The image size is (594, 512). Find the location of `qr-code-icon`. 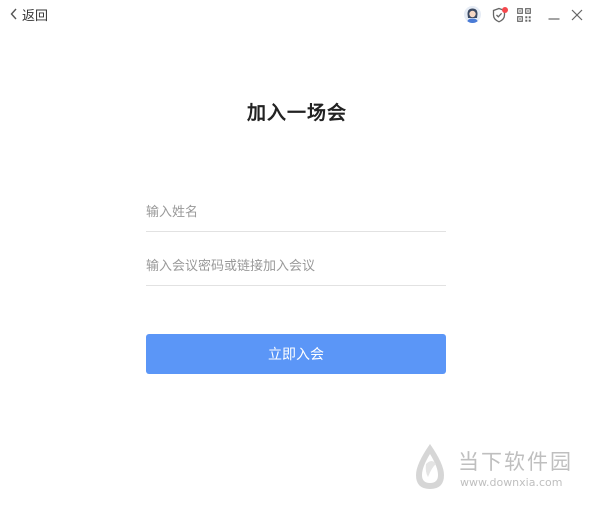

qr-code-icon is located at coordinates (524, 15).